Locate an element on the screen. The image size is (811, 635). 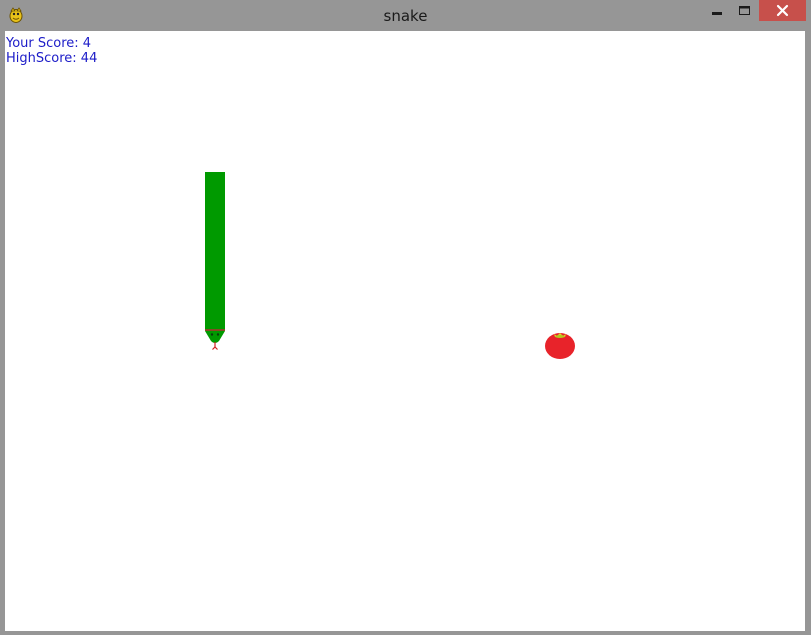
close-button is located at coordinates (782, 10).